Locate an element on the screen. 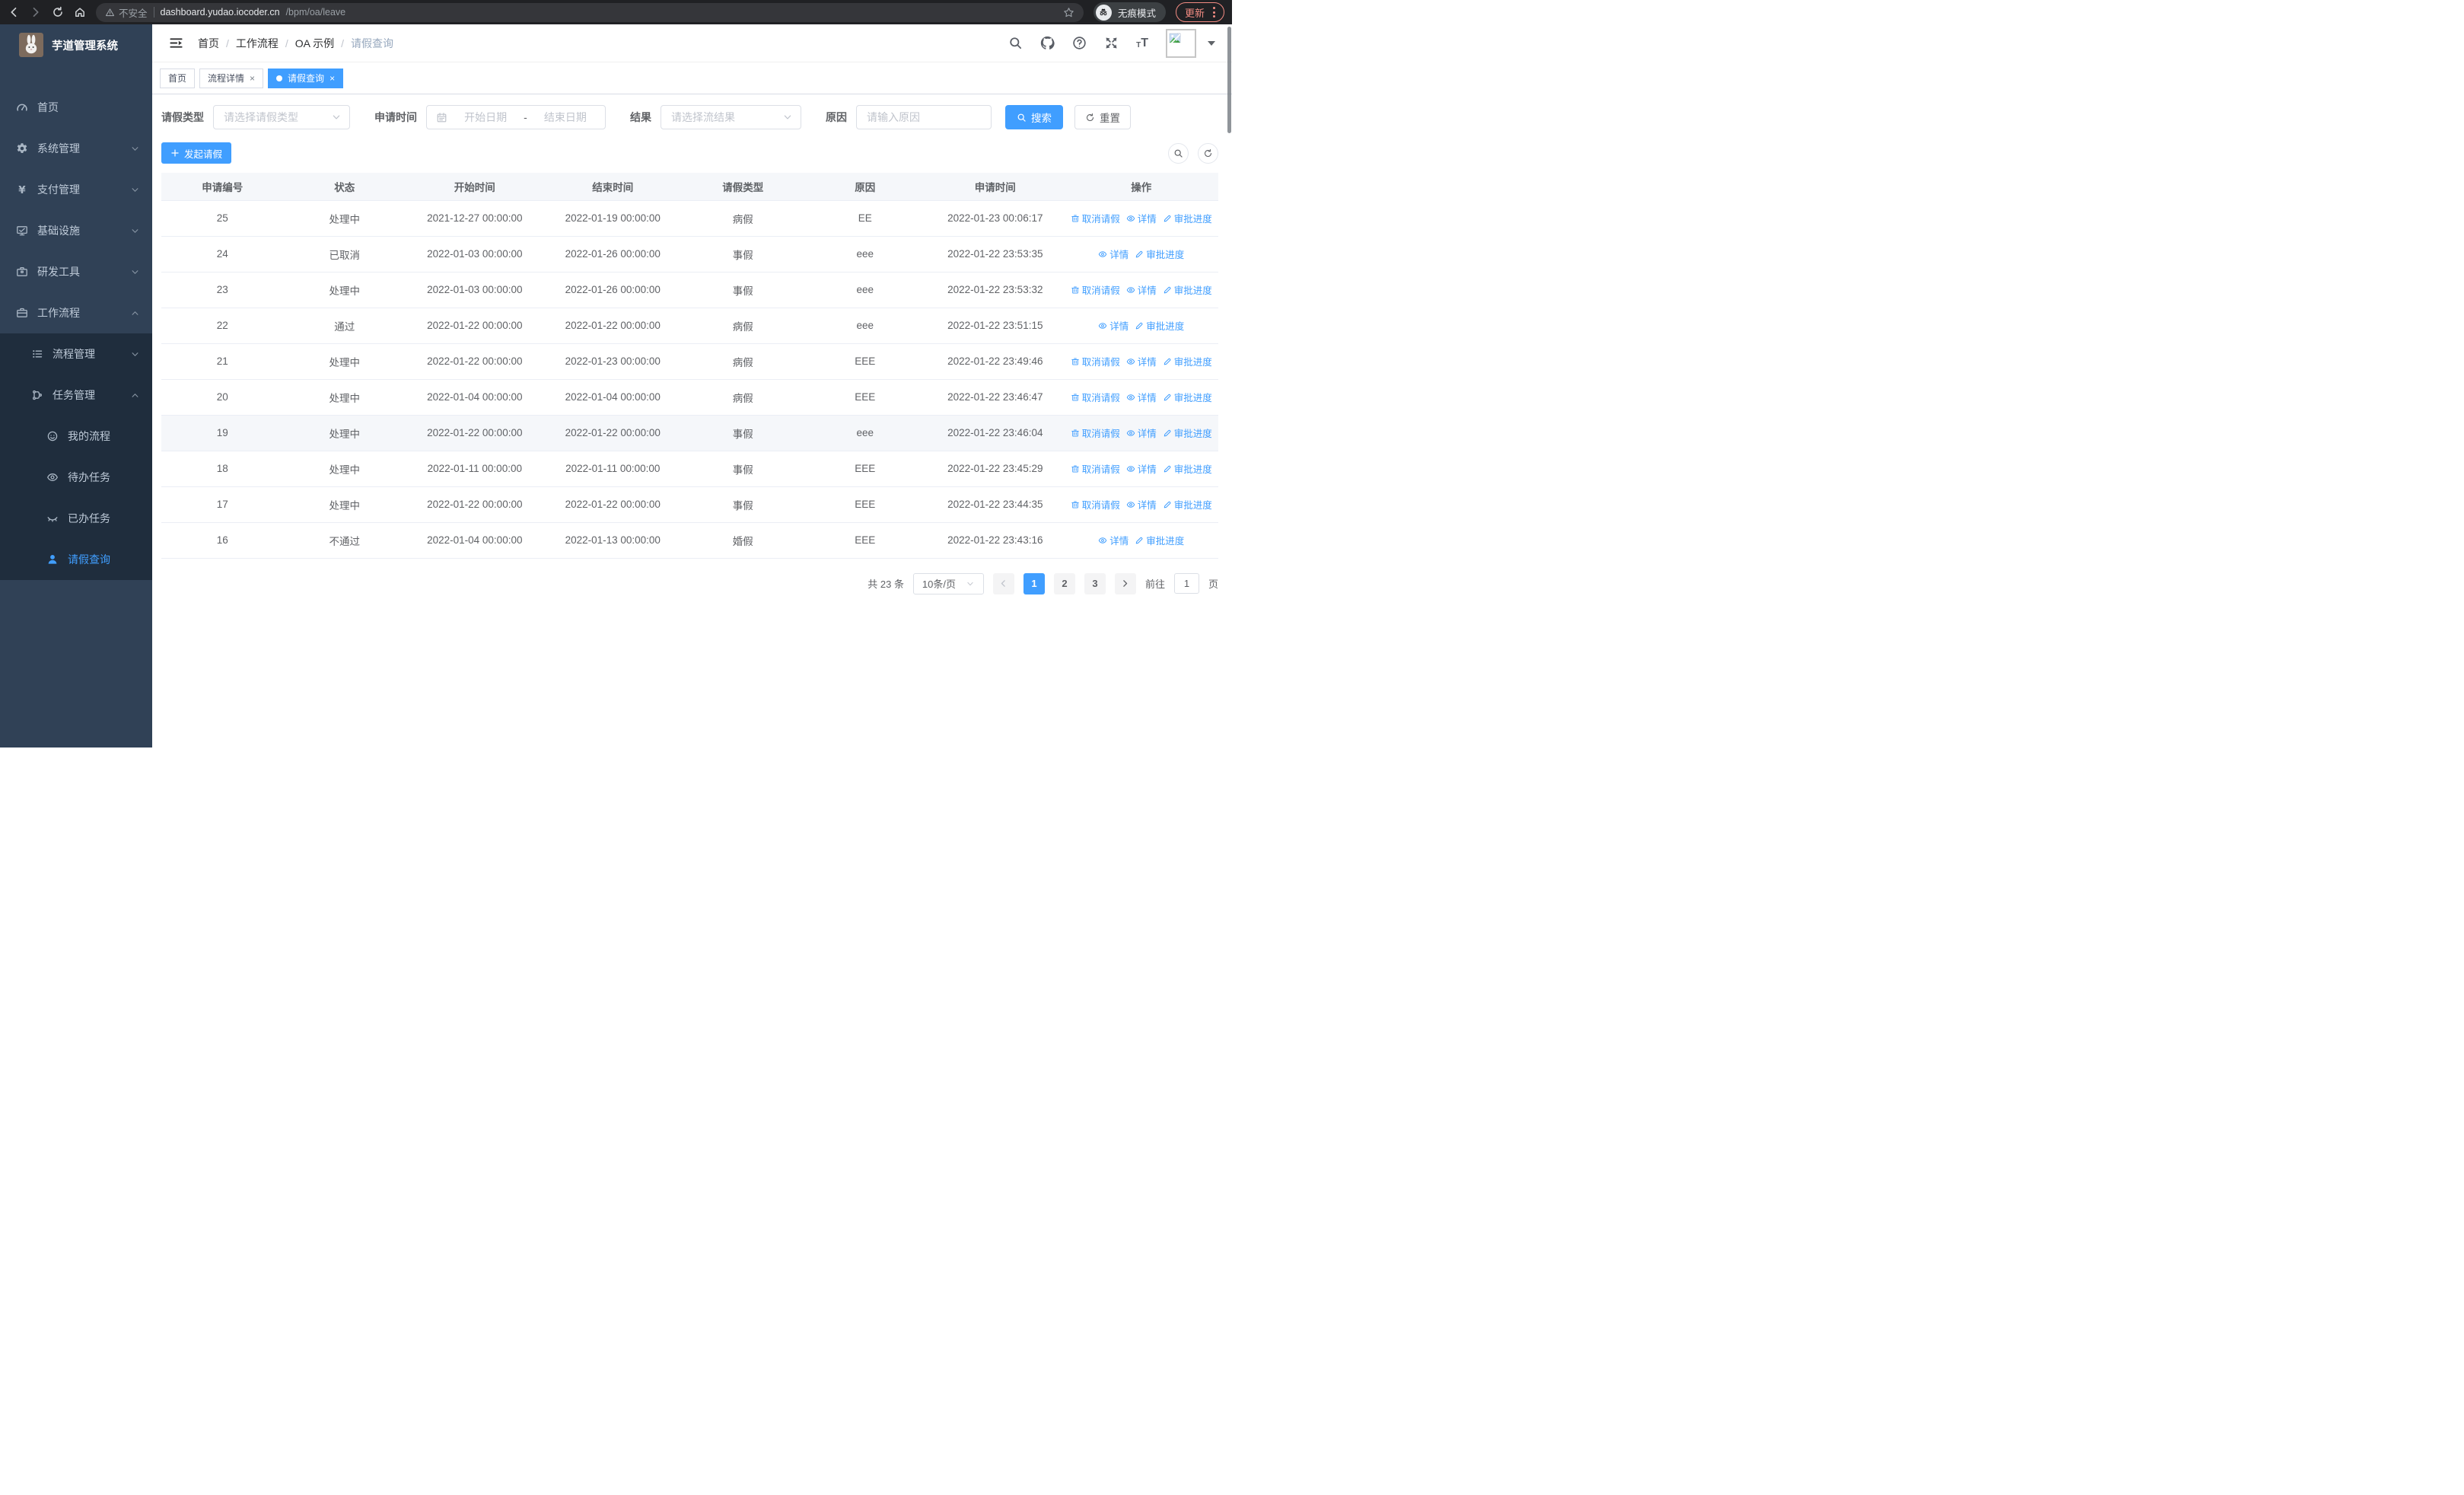 The height and width of the screenshot is (1495, 2464). sidebar-item-done-task: 已办任务 is located at coordinates (76, 518).